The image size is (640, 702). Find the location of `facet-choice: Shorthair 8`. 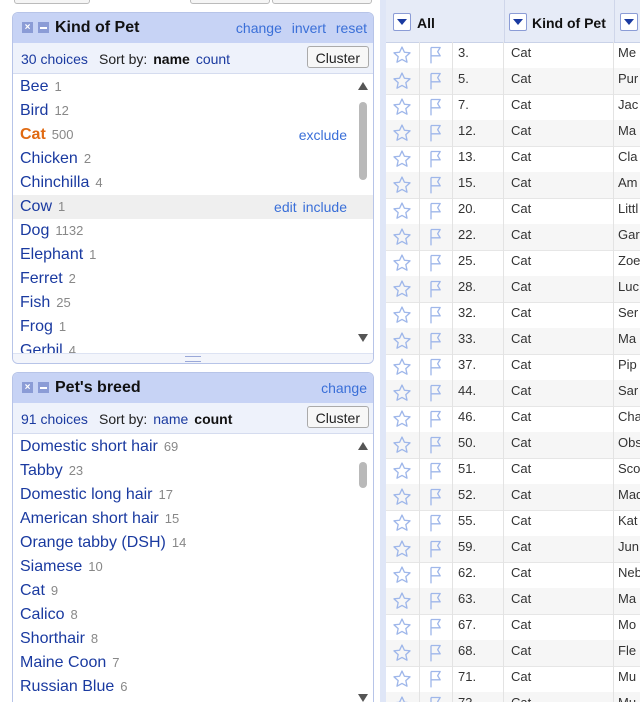

facet-choice: Shorthair 8 is located at coordinates (193, 639).